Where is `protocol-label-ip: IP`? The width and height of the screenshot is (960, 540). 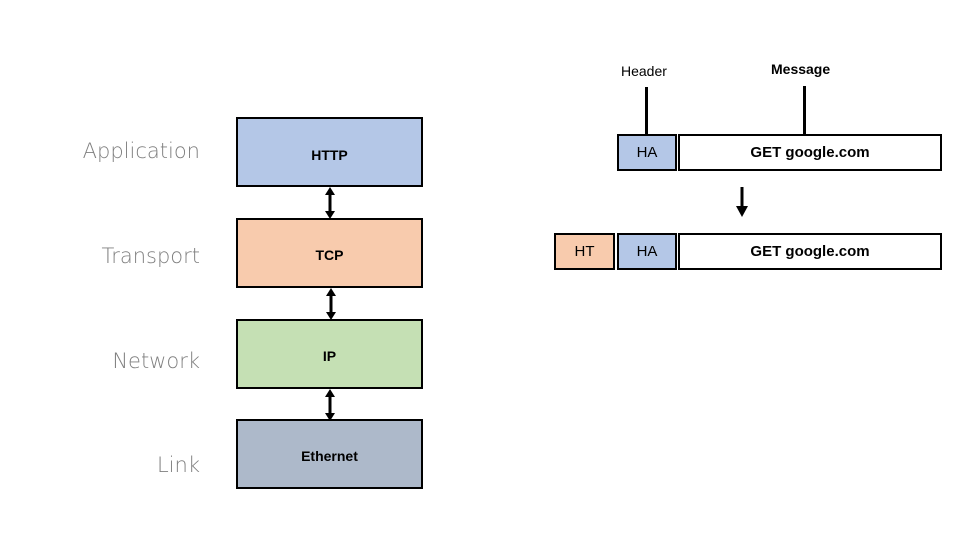 protocol-label-ip: IP is located at coordinates (329, 356).